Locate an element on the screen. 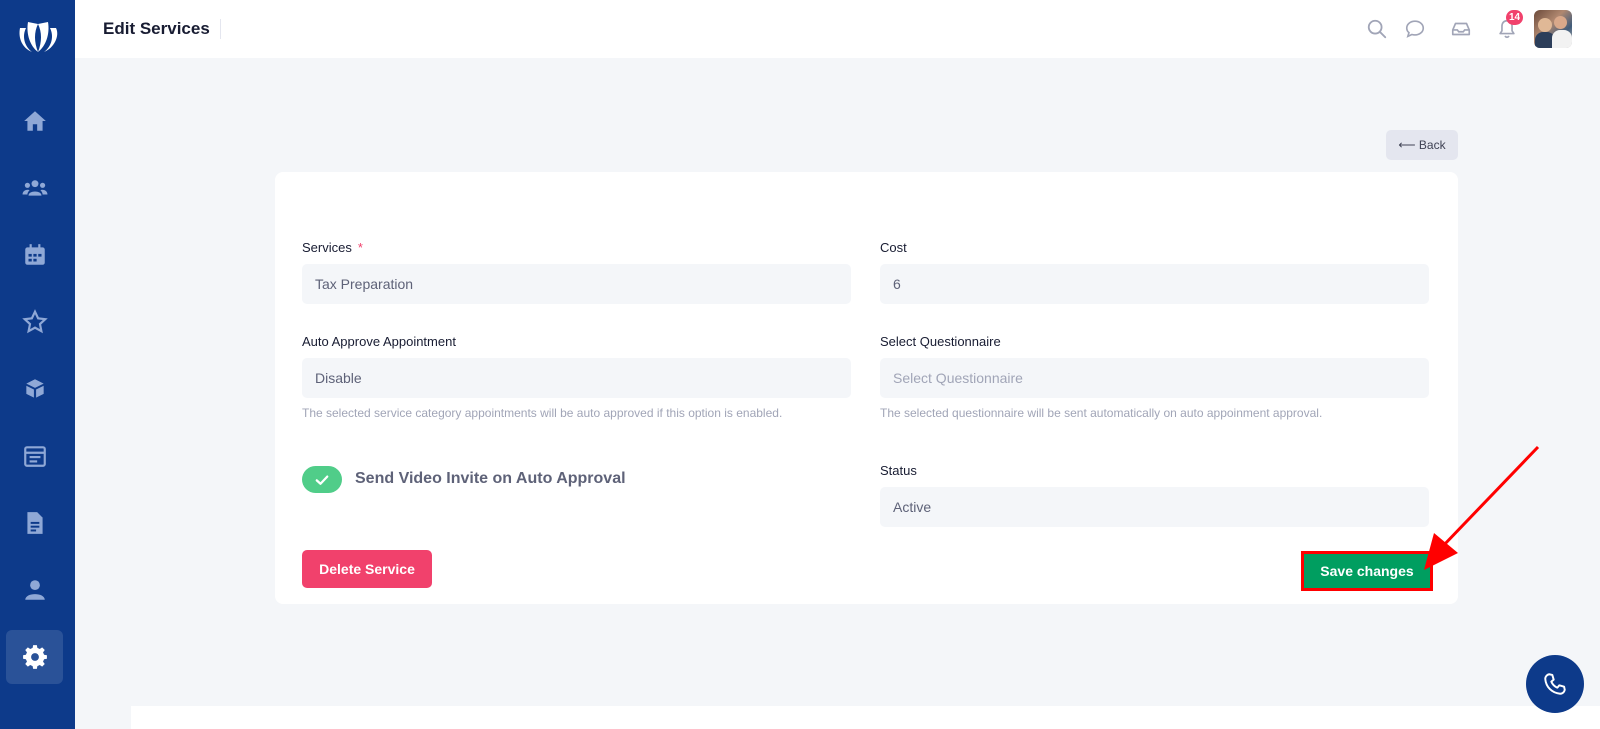 The width and height of the screenshot is (1600, 729). sidebar-item-calendar is located at coordinates (34, 255).